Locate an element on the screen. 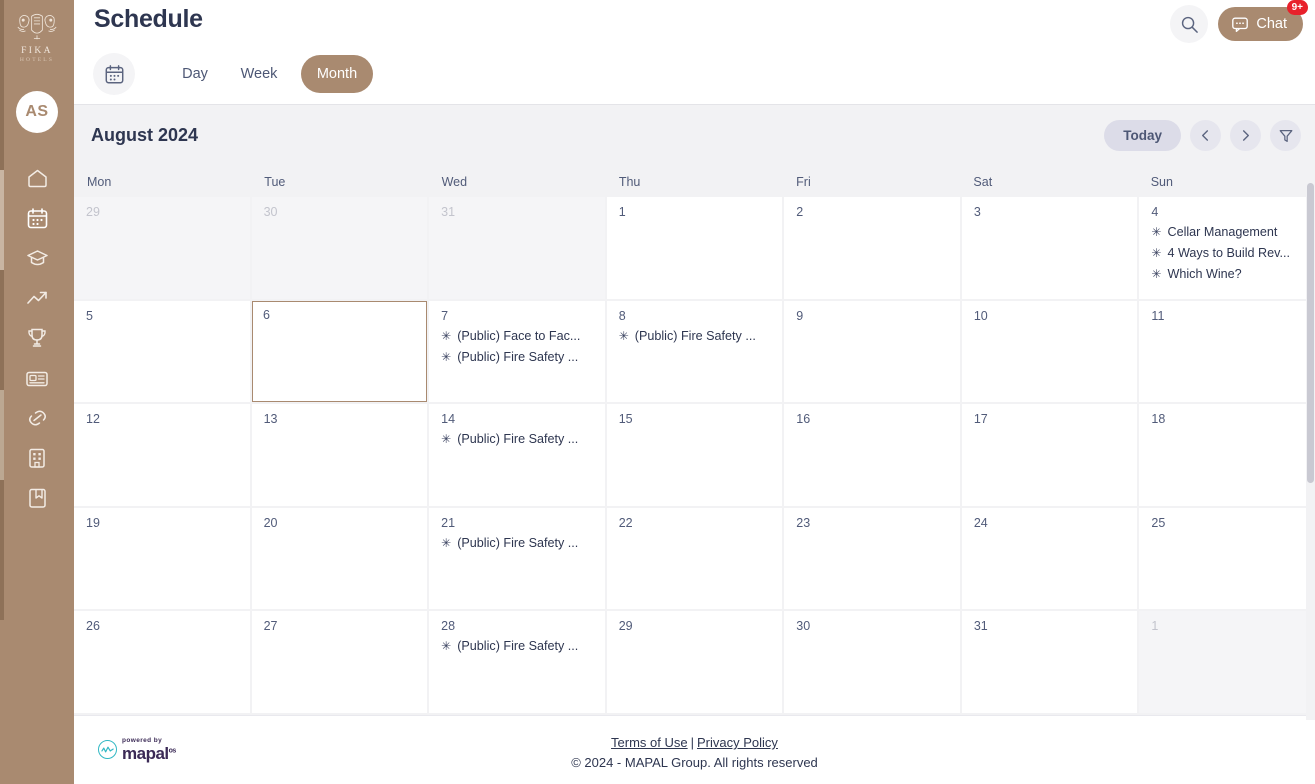  calendar-toggle-button is located at coordinates (114, 74).